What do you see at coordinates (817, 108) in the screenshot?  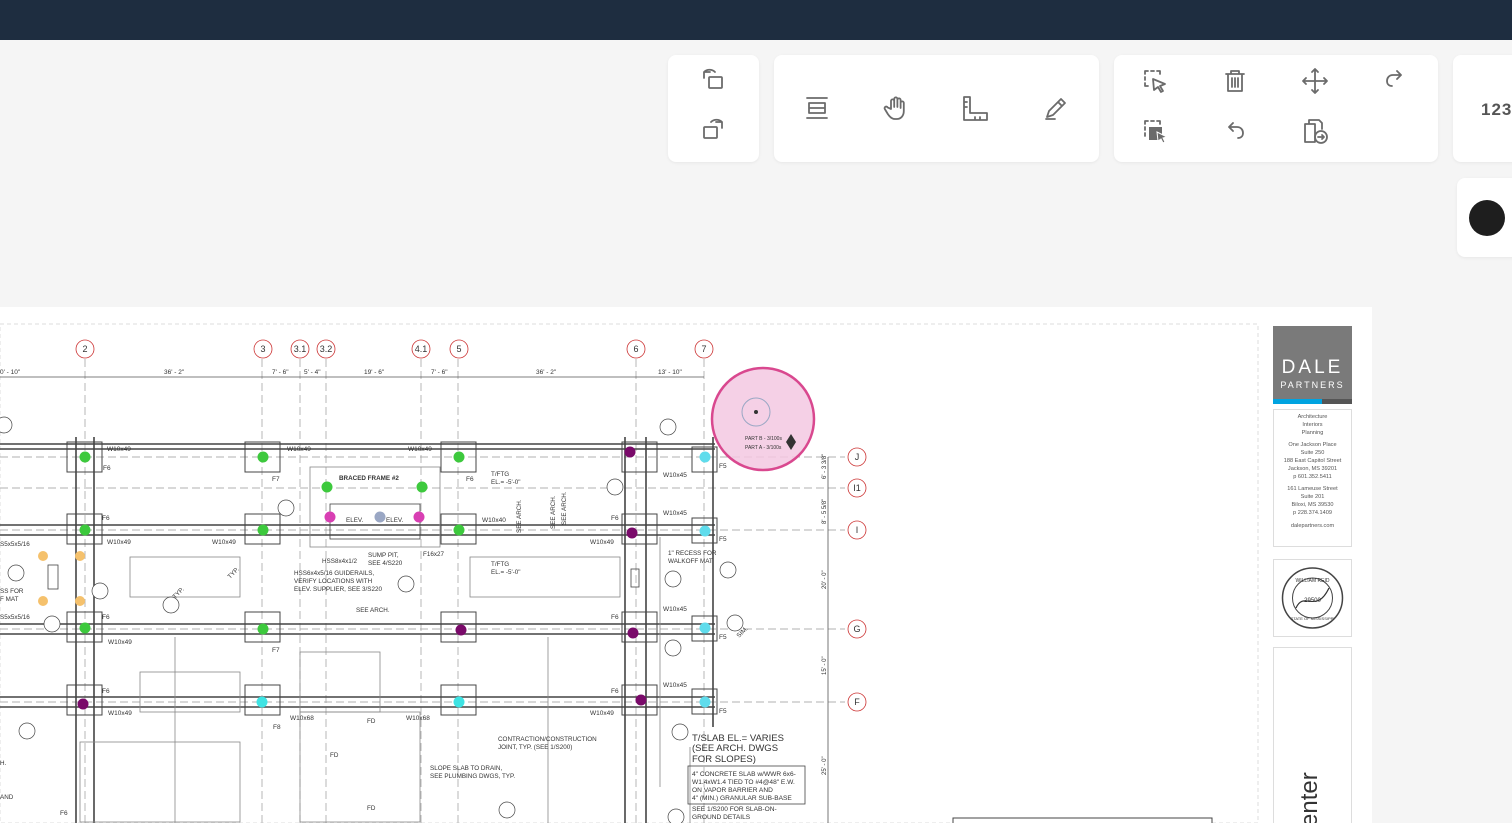 I see `split-view-button` at bounding box center [817, 108].